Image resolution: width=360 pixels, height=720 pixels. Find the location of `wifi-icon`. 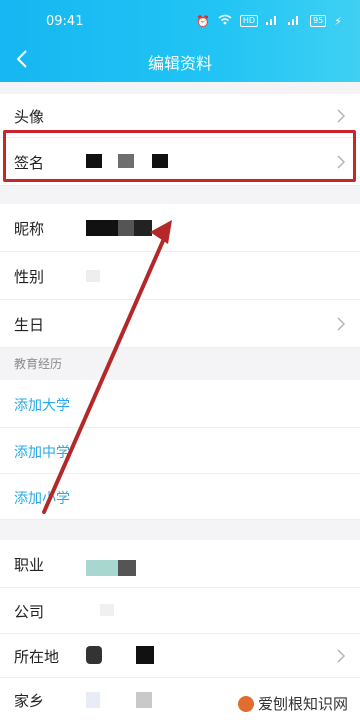

wifi-icon is located at coordinates (225, 21).